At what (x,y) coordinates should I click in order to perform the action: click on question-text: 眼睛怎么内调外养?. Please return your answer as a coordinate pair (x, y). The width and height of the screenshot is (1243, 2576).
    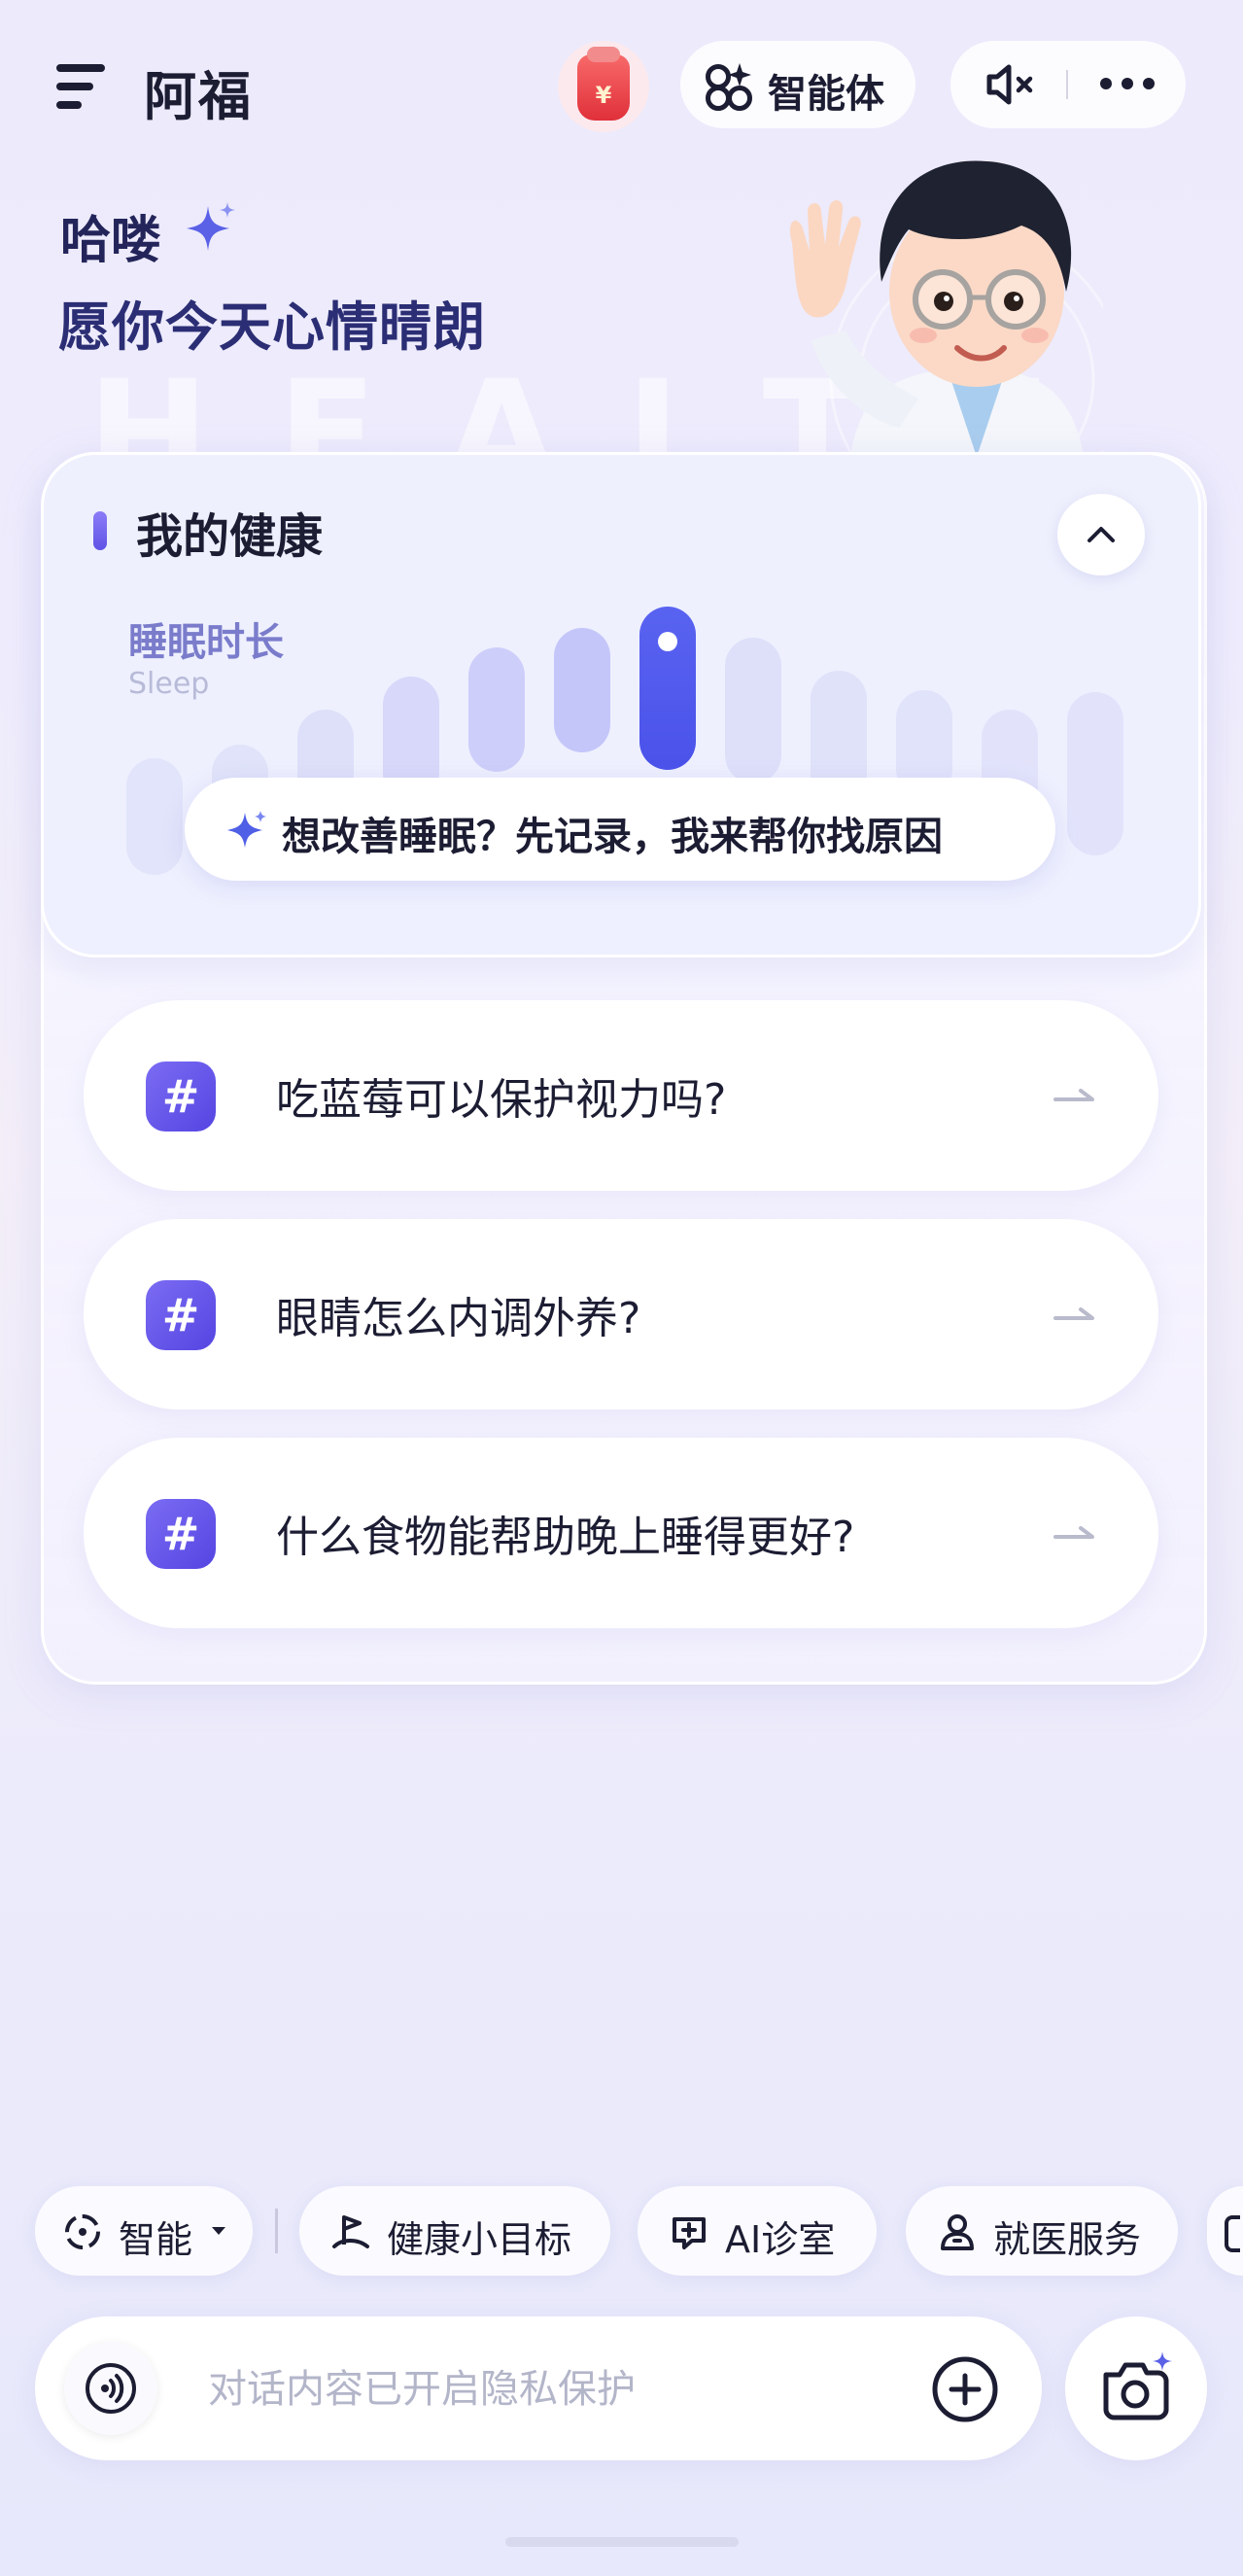
    Looking at the image, I should click on (459, 1319).